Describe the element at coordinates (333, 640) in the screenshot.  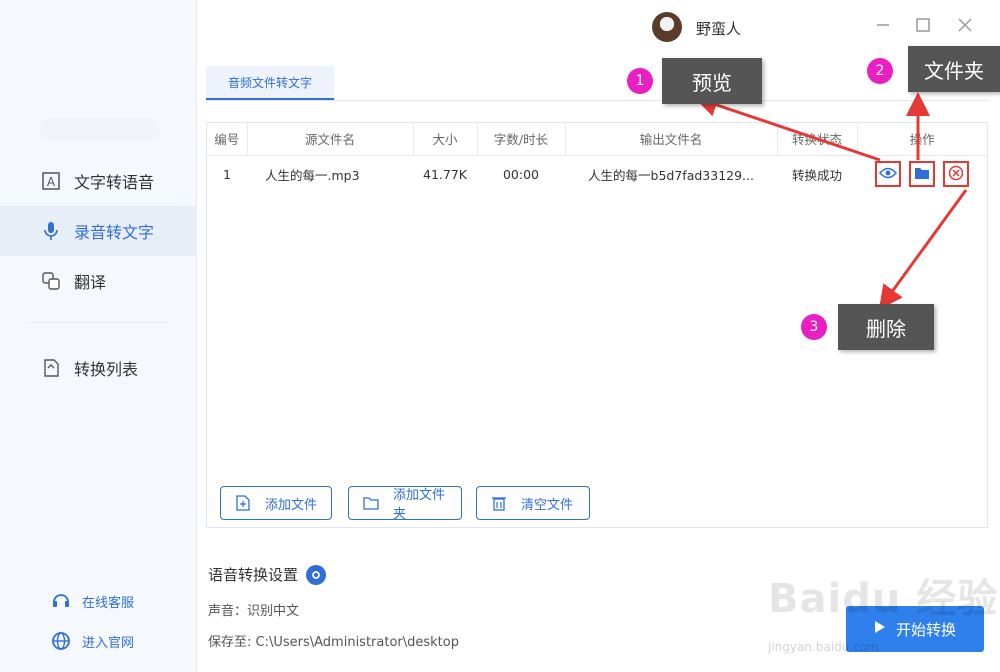
I see `save-path-setting: 保存至: C:\Users\Administrator\desktop` at that location.